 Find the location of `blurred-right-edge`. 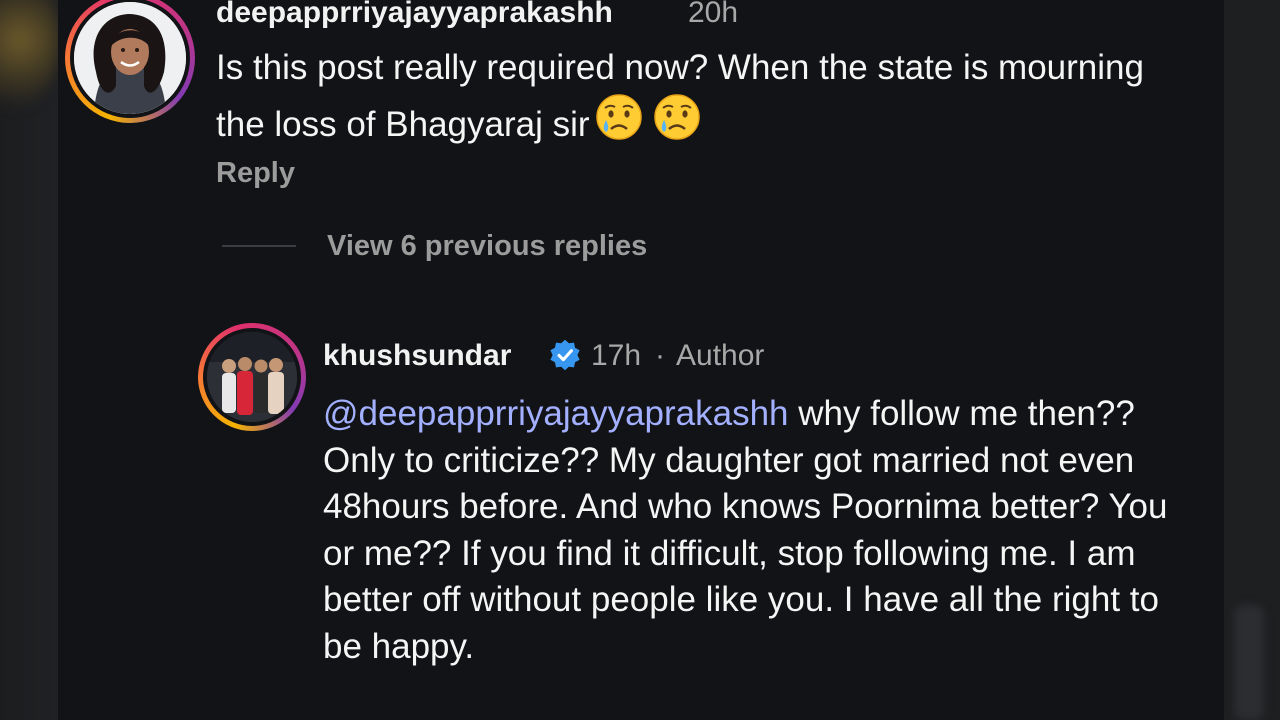

blurred-right-edge is located at coordinates (1252, 360).